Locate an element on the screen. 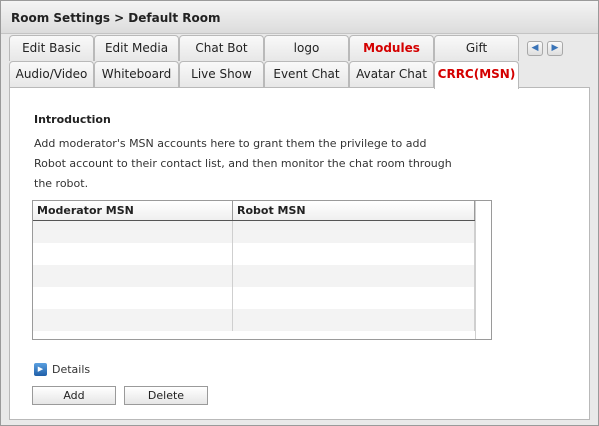 Image resolution: width=599 pixels, height=426 pixels. table-header: Moderator MSN Robot MSN is located at coordinates (254, 211).